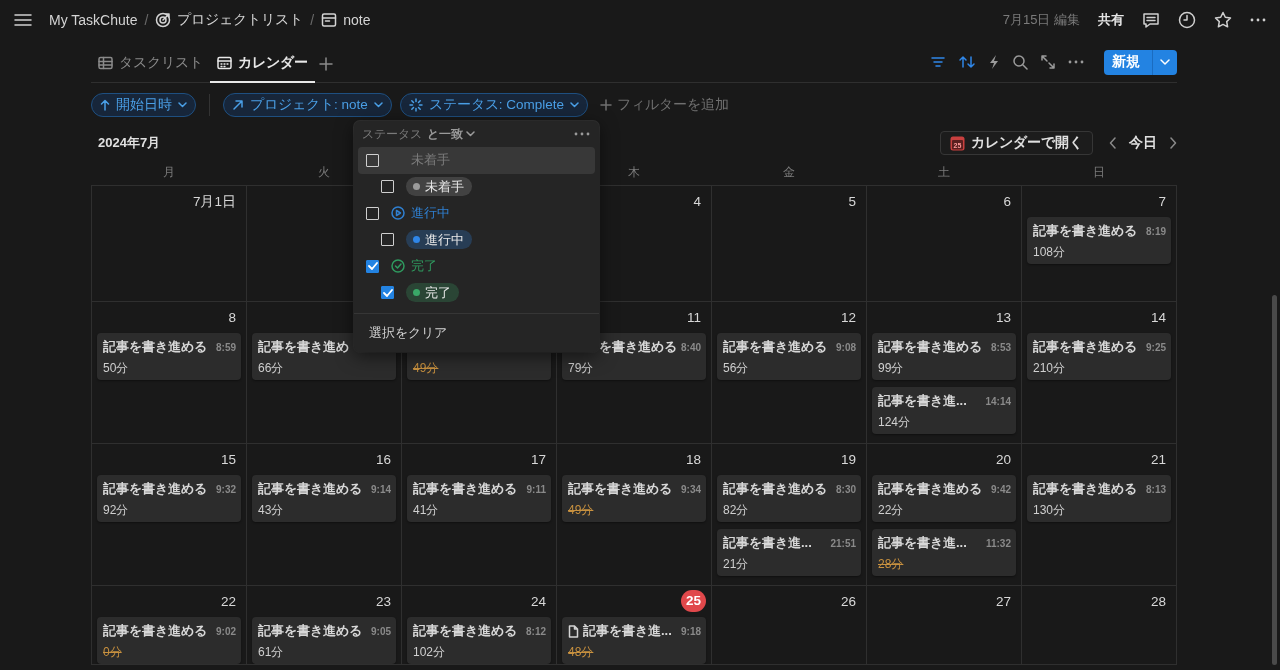 This screenshot has width=1280, height=670. What do you see at coordinates (129, 143) in the screenshot?
I see `month-title: 2024年7月` at bounding box center [129, 143].